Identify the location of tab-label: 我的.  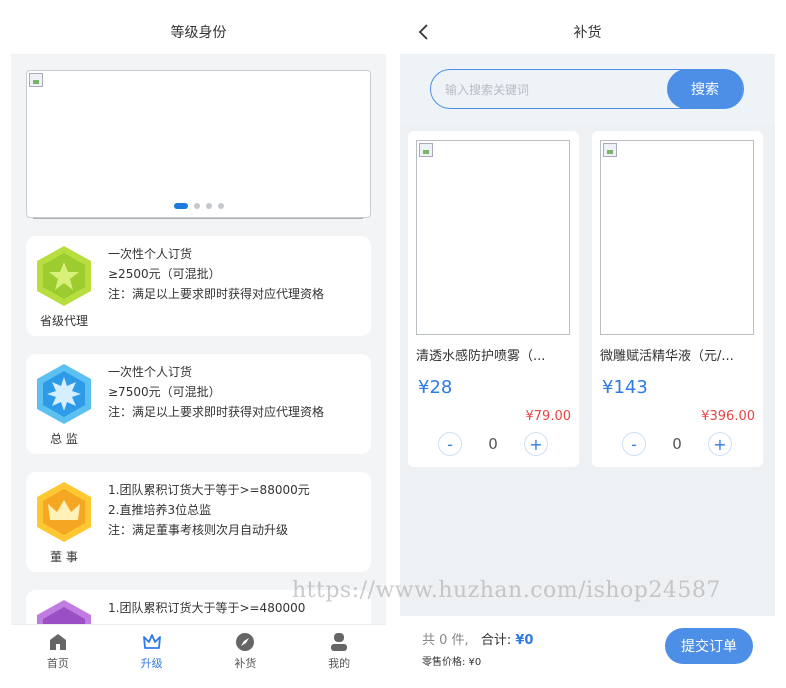
(339, 663).